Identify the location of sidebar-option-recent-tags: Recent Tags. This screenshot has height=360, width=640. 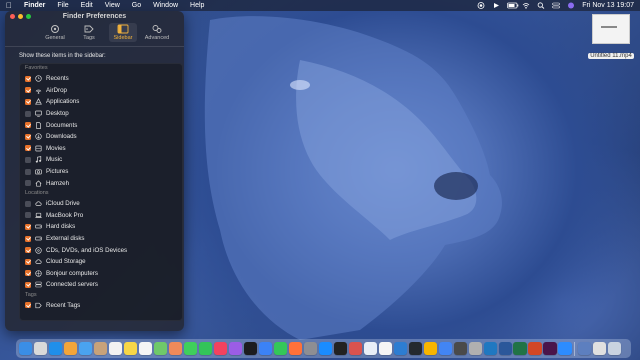
(101, 306).